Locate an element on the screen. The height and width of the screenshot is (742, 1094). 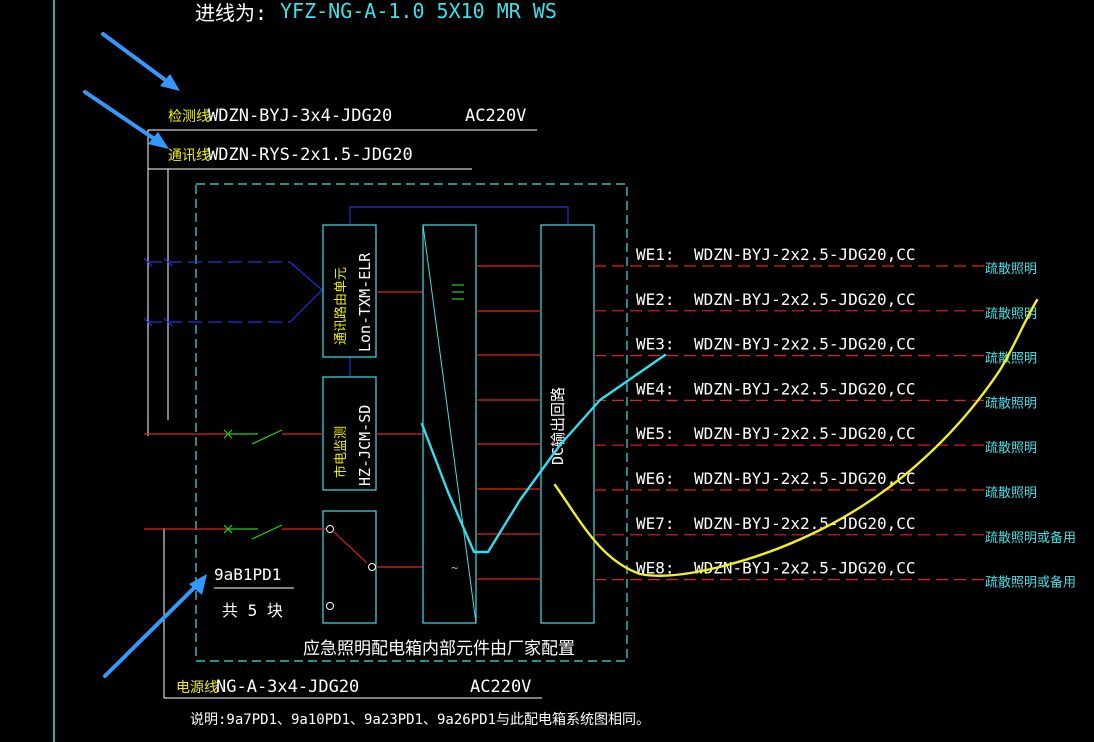
switch-blade is located at coordinates (350, 547).